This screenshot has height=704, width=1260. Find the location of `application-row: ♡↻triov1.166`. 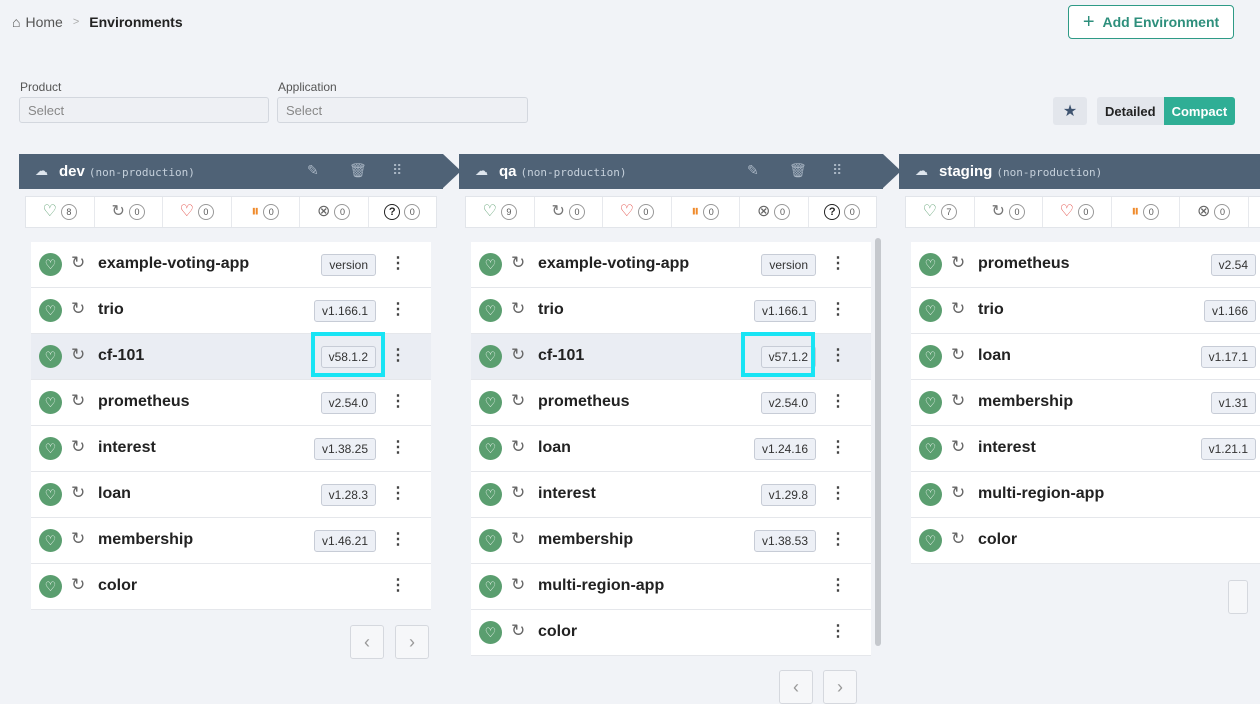

application-row: ♡↻triov1.166 is located at coordinates (1085, 311).